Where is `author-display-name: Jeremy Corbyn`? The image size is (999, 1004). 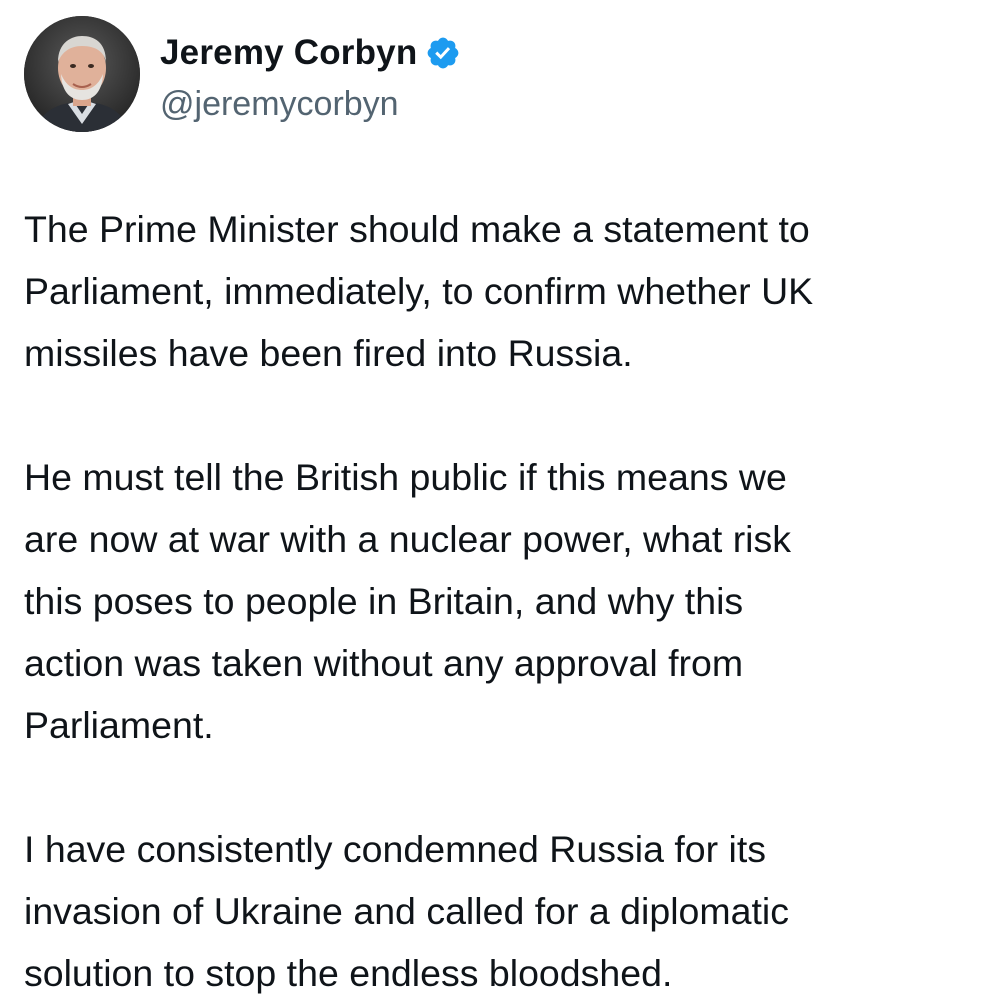 author-display-name: Jeremy Corbyn is located at coordinates (288, 53).